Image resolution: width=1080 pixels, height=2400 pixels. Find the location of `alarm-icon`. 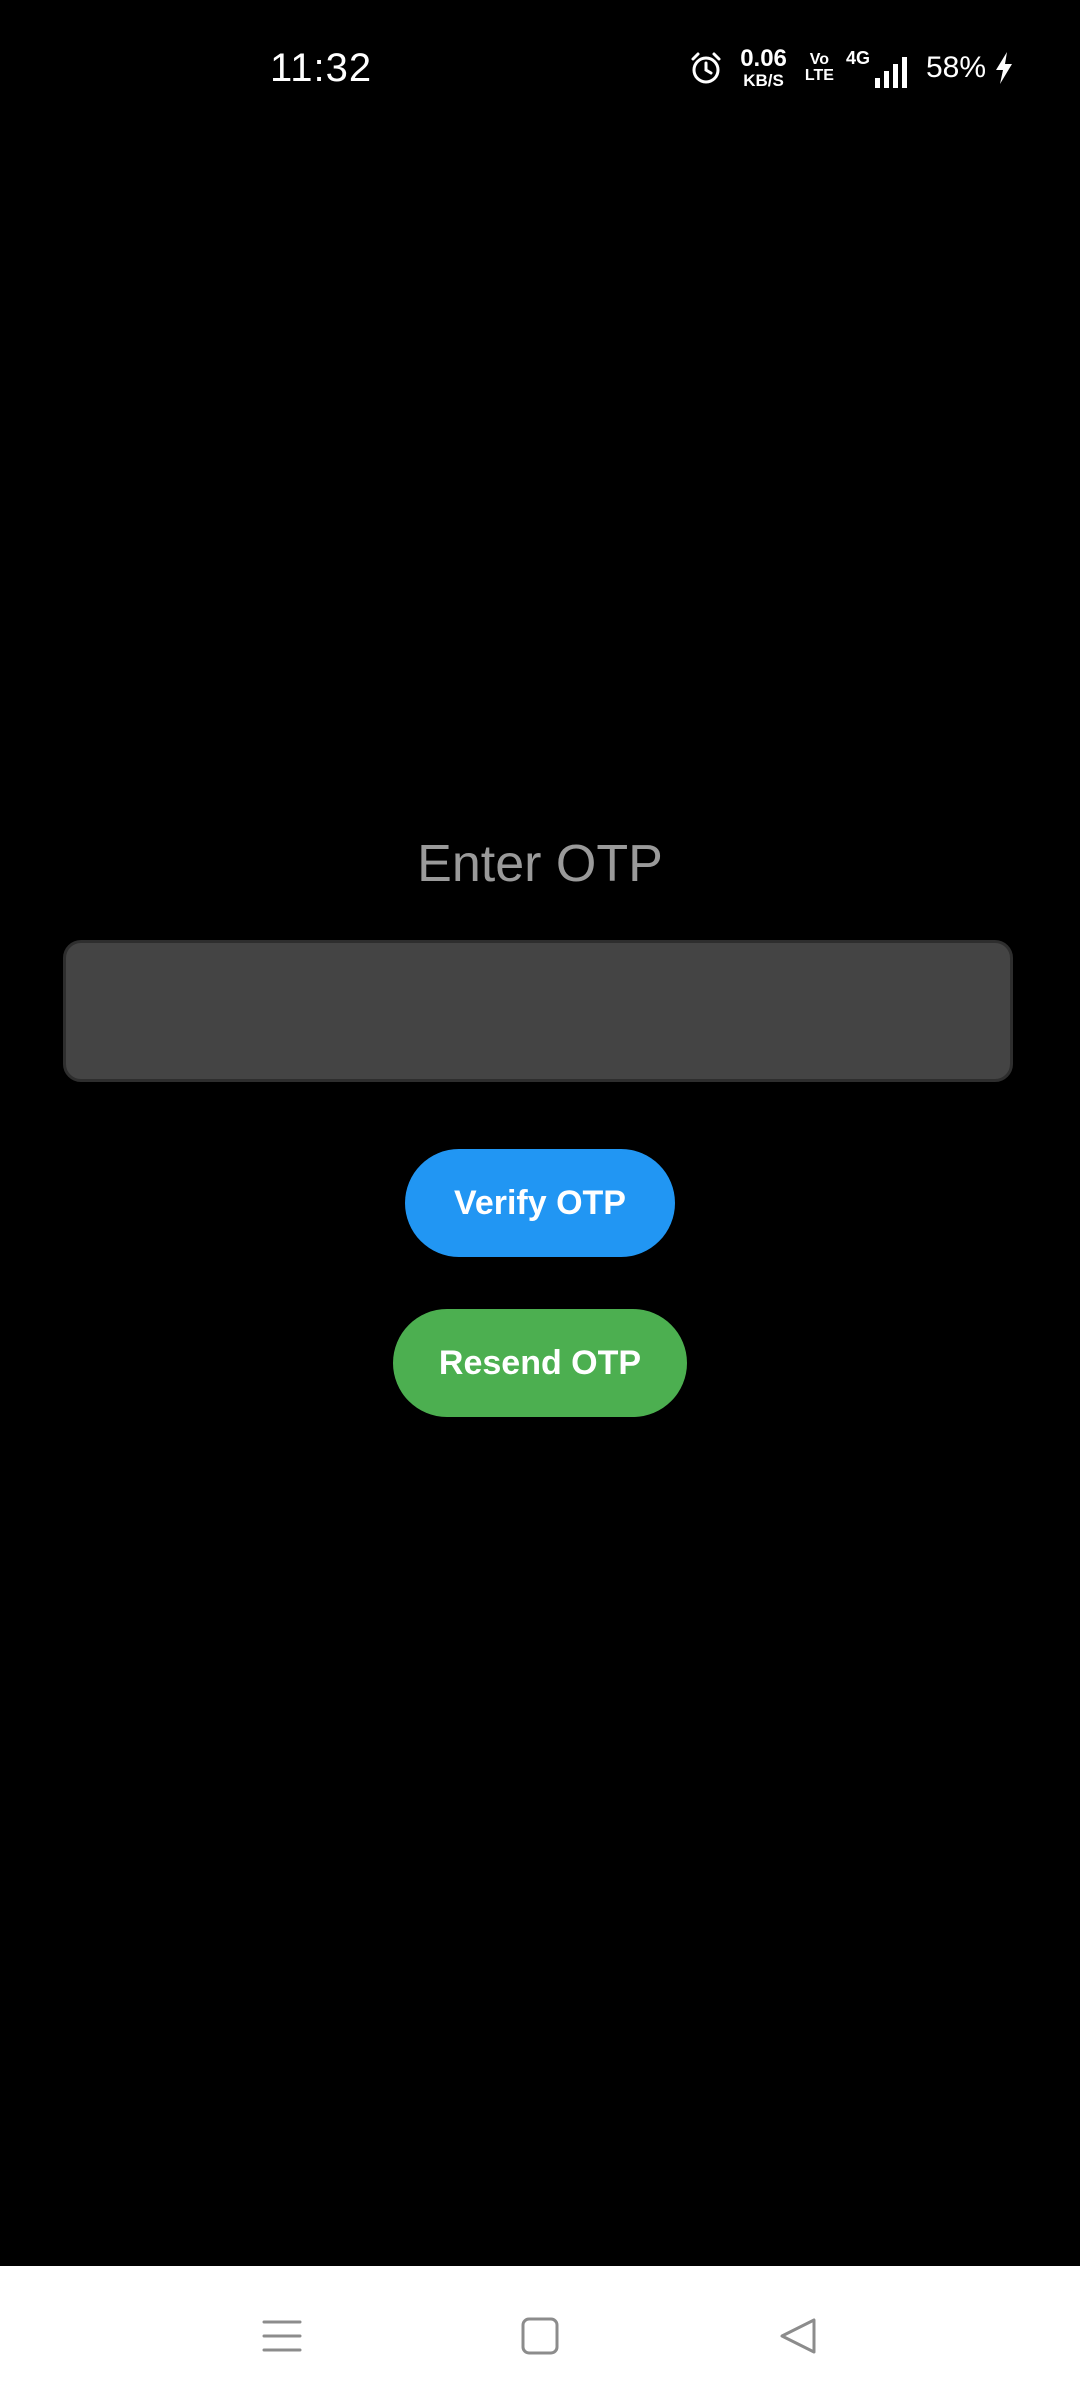

alarm-icon is located at coordinates (706, 68).